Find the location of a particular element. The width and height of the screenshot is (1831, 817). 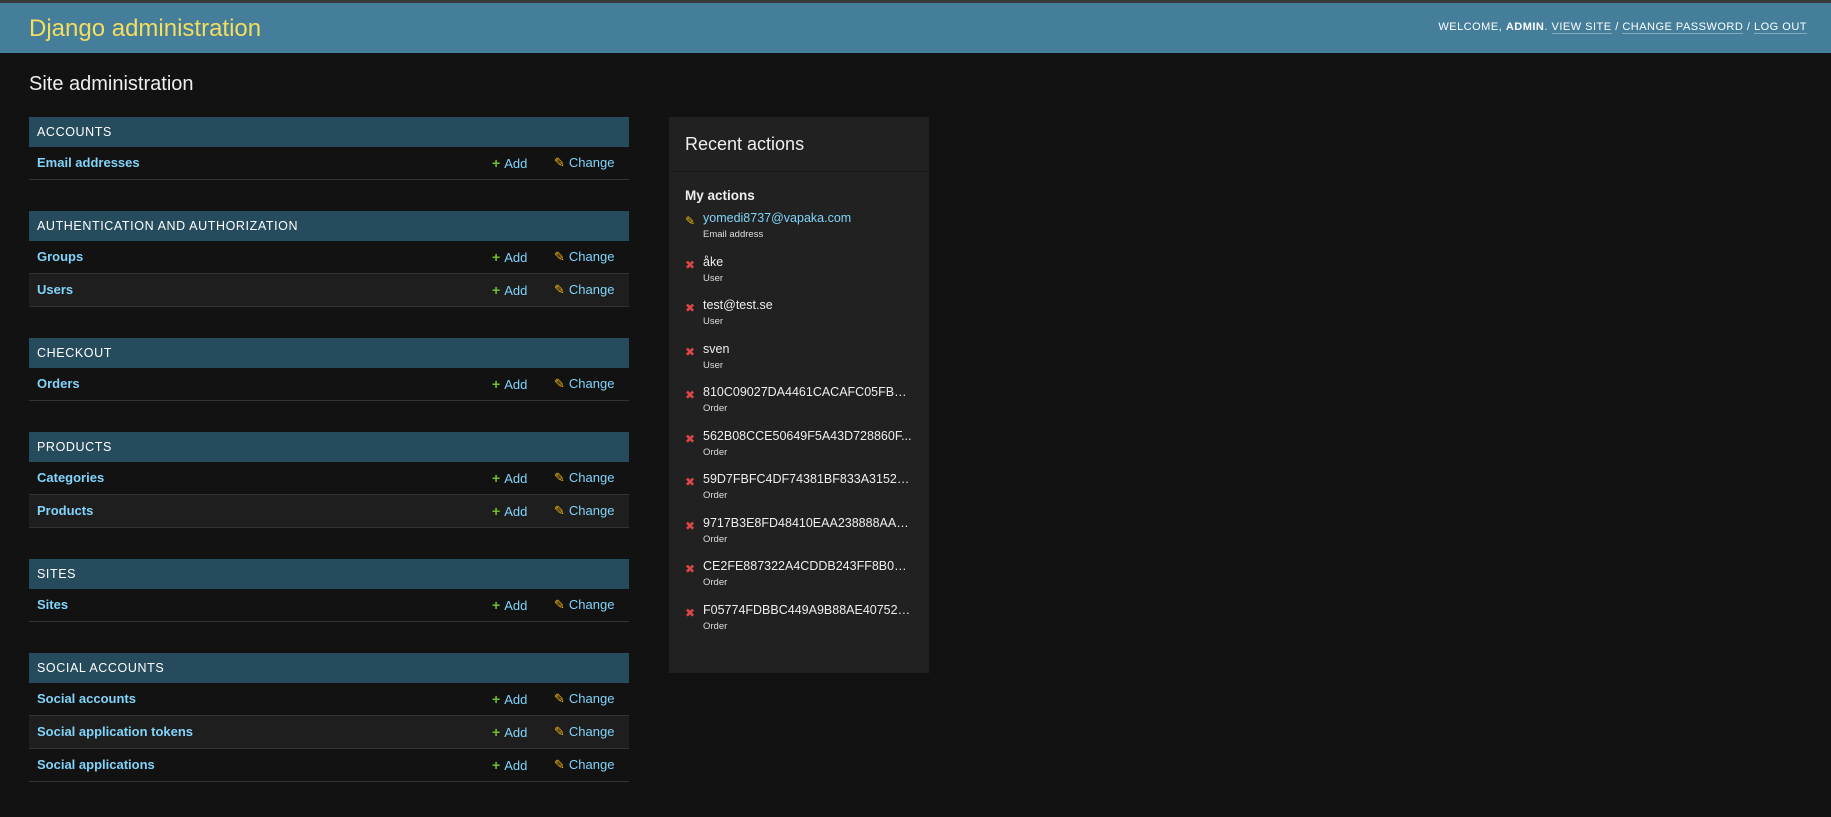

model-link-social-application-tokens: Social application tokens is located at coordinates (115, 732).